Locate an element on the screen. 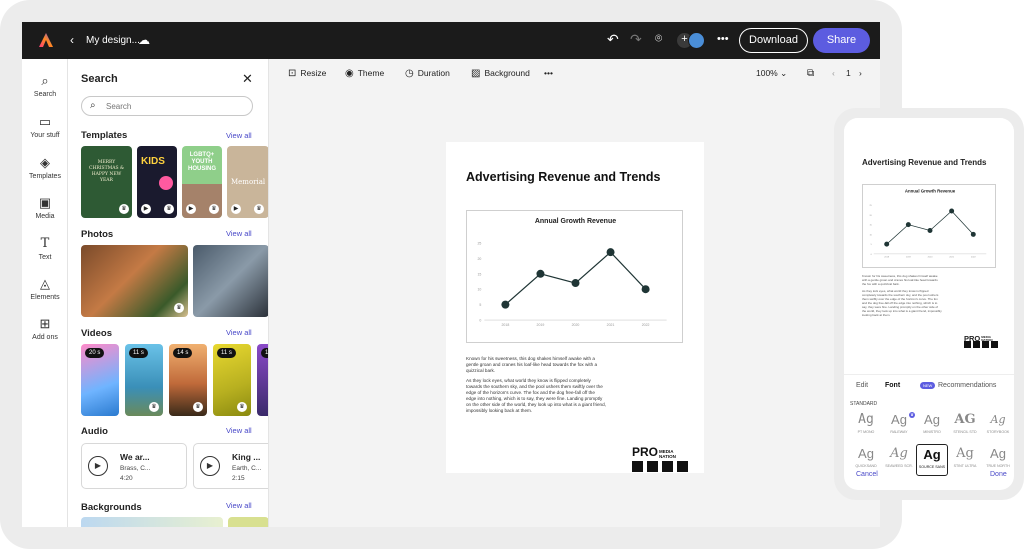 The width and height of the screenshot is (1024, 549). background-button: ▨ Background is located at coordinates (500, 73).